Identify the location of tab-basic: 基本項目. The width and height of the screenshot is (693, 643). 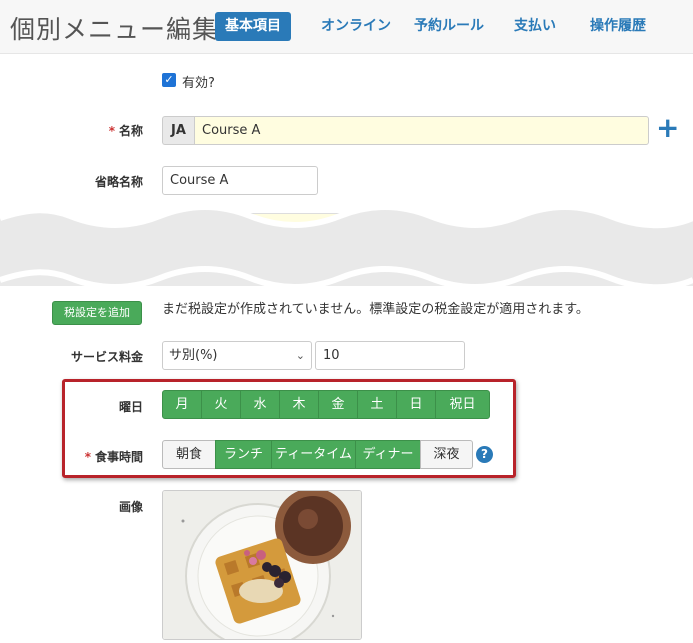
(253, 26).